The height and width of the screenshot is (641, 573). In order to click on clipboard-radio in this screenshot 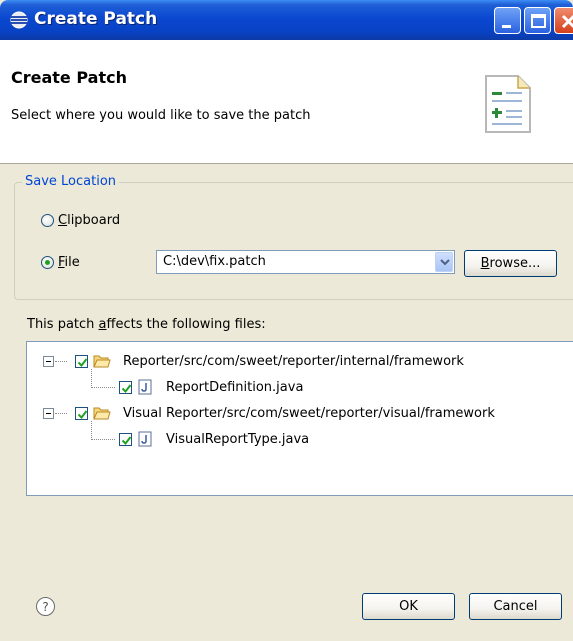, I will do `click(47, 220)`.